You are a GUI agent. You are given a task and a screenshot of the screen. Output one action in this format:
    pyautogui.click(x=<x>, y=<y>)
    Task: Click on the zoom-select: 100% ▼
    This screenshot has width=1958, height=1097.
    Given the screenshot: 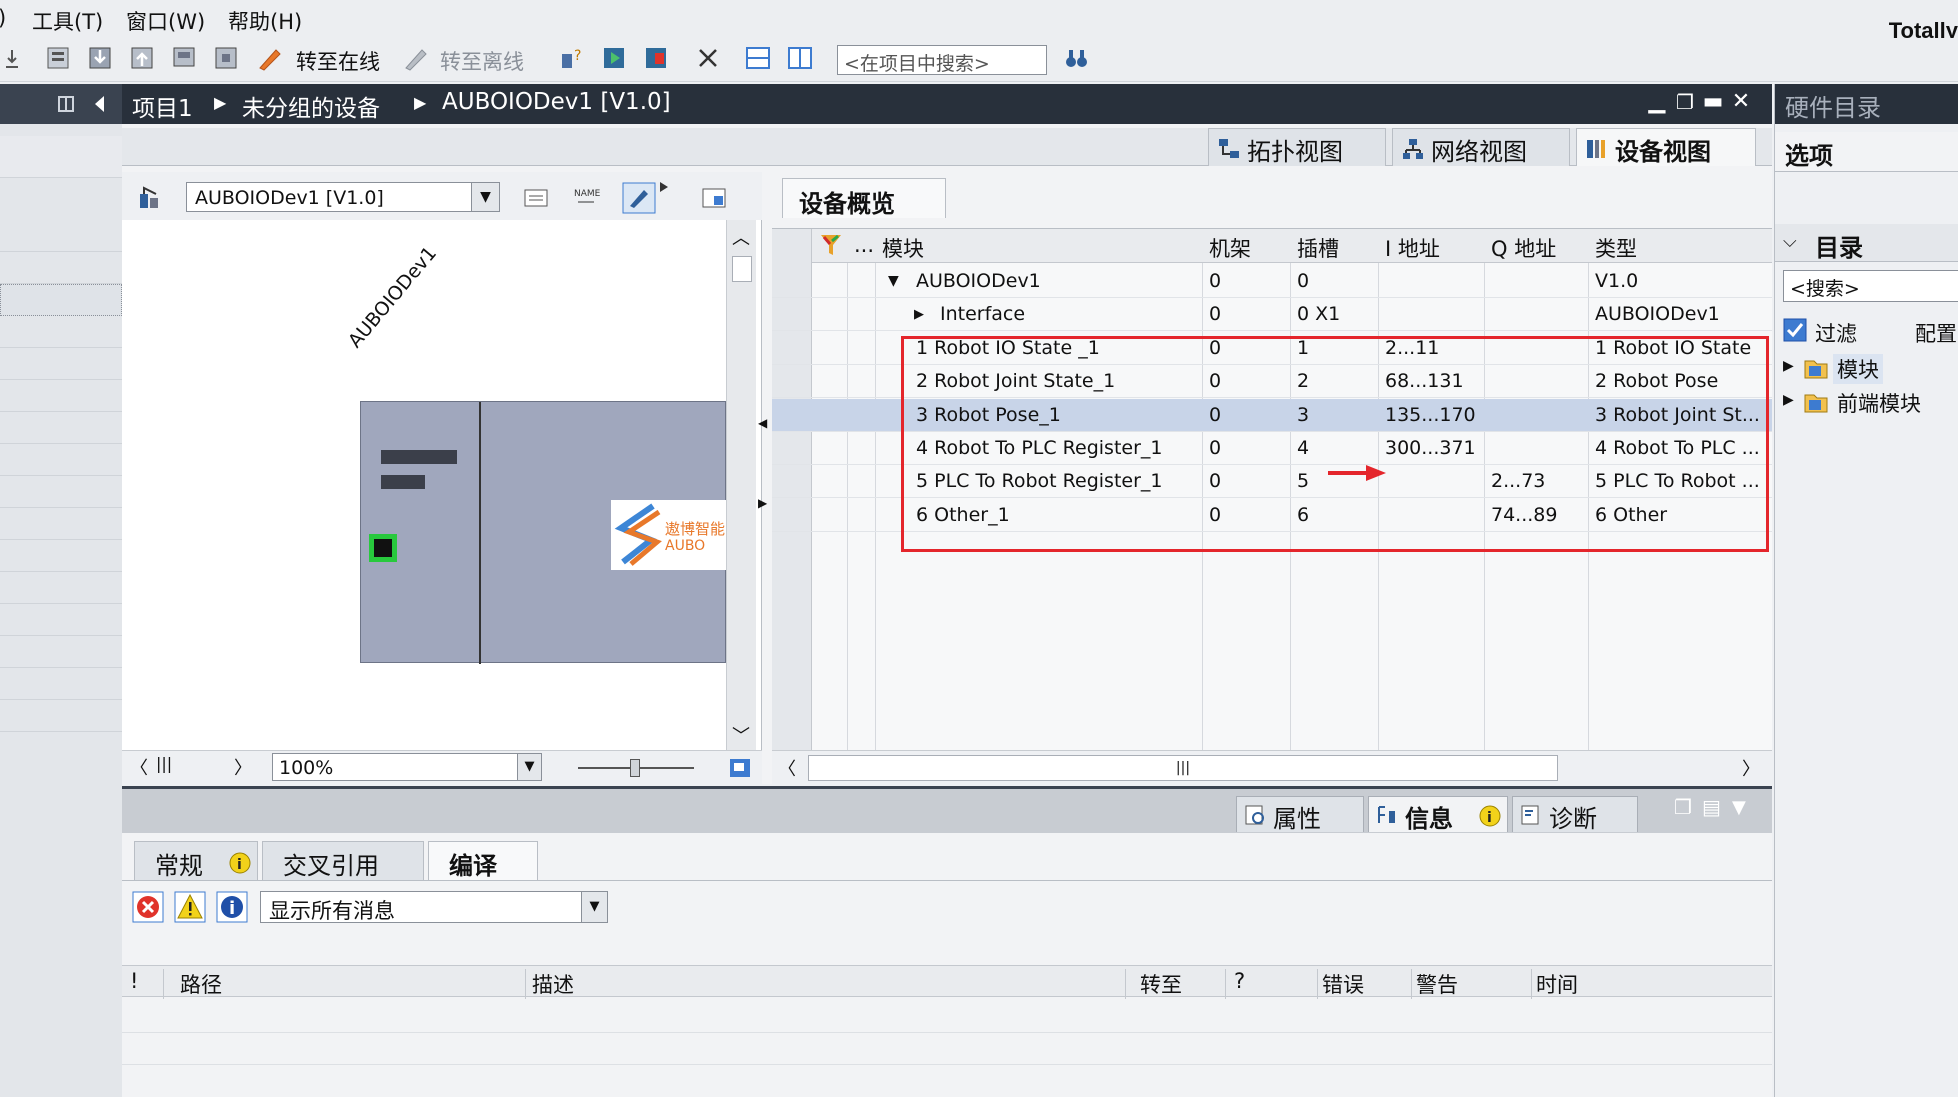 What is the action you would take?
    pyautogui.click(x=407, y=767)
    